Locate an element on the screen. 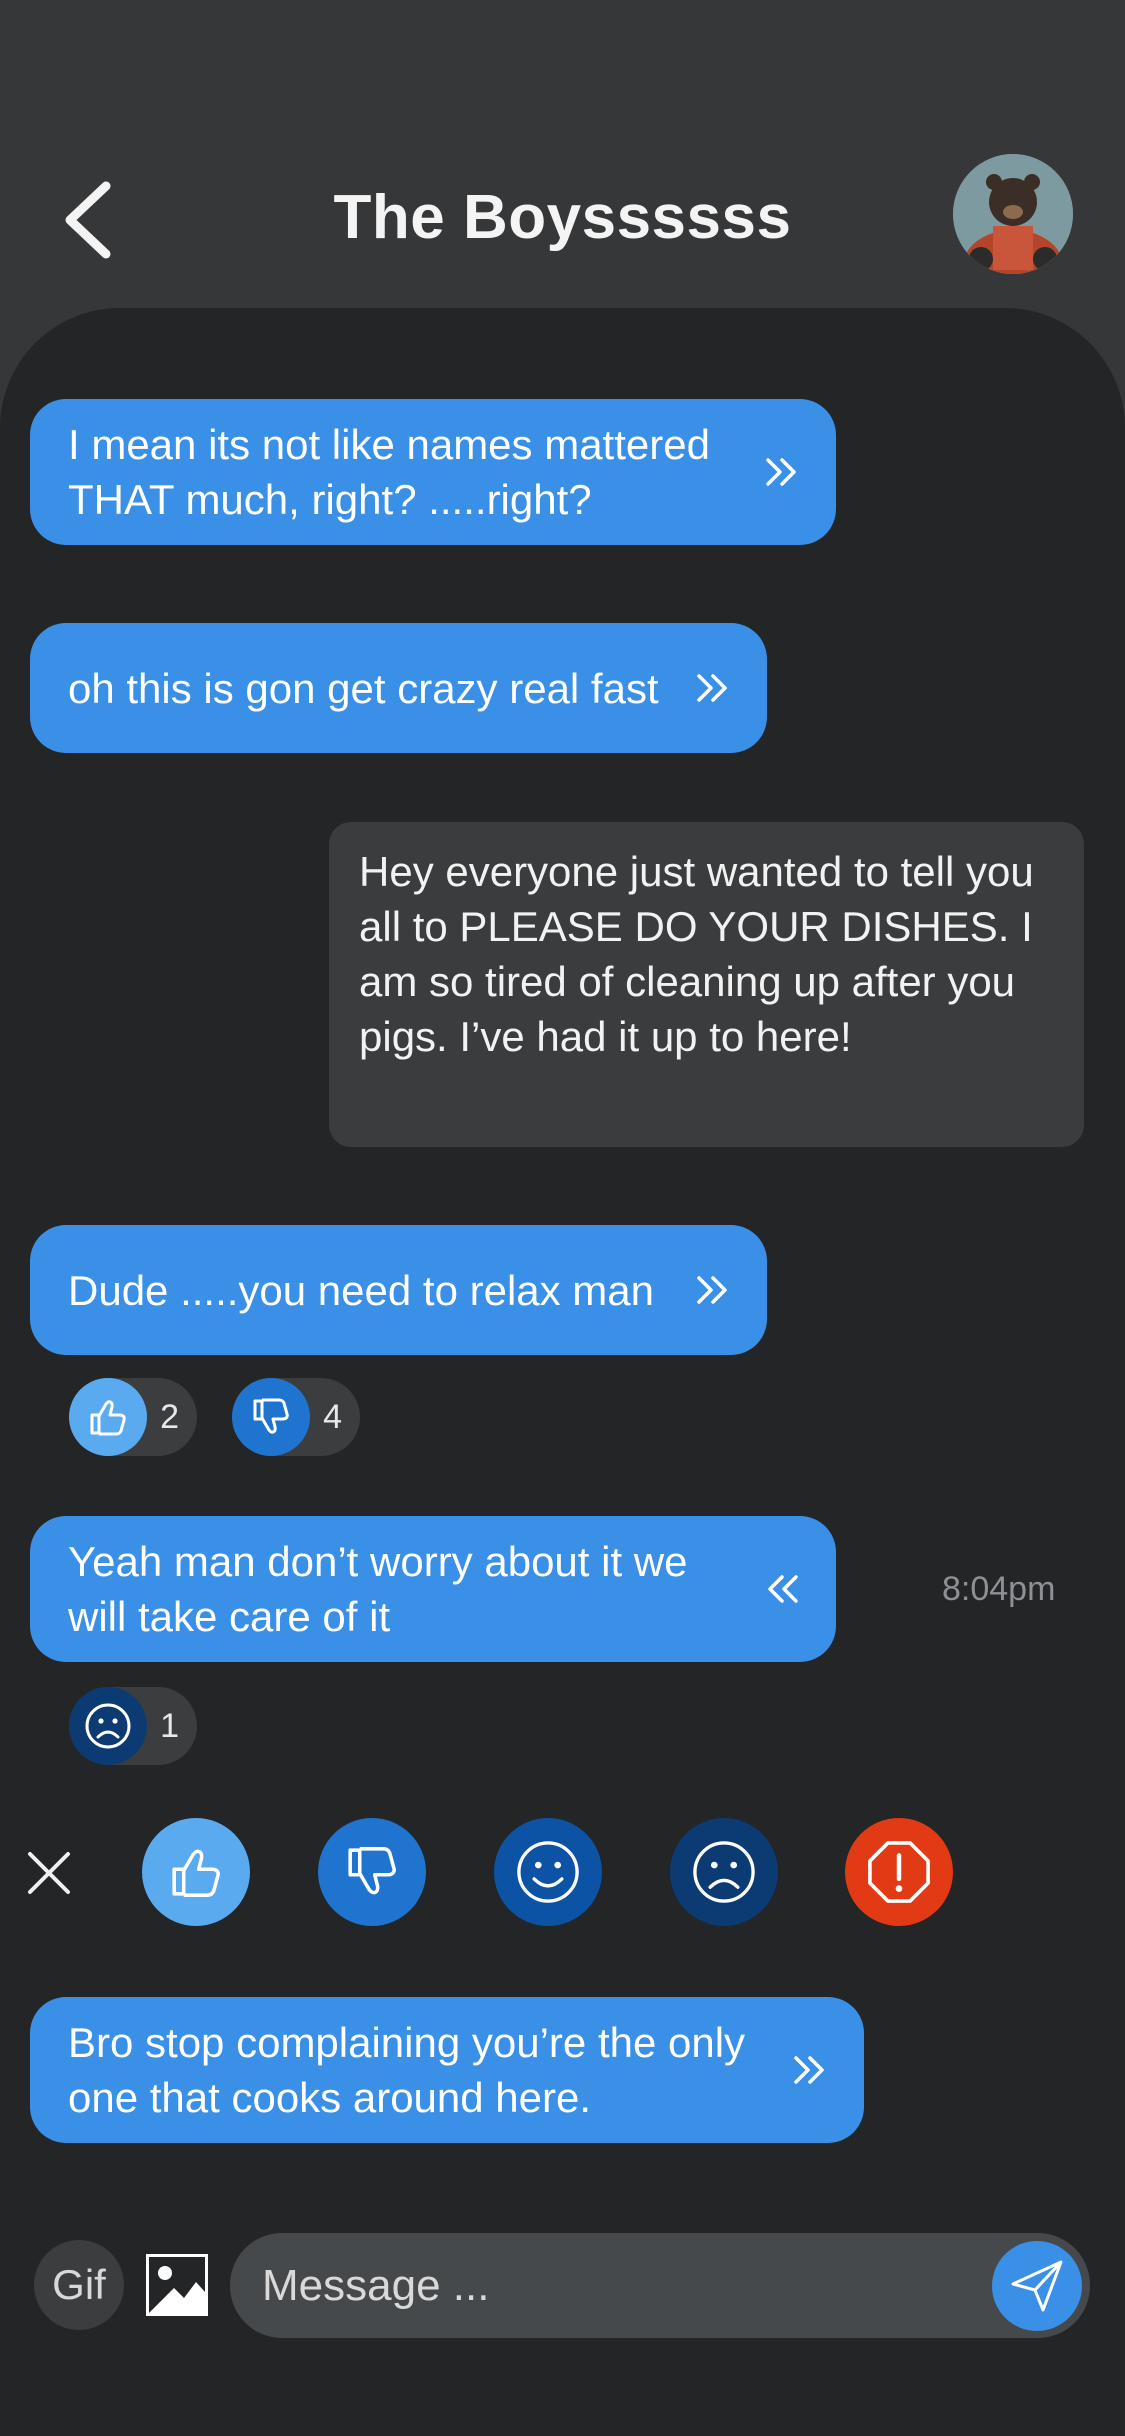 This screenshot has width=1125, height=2436. avatar is located at coordinates (1013, 214).